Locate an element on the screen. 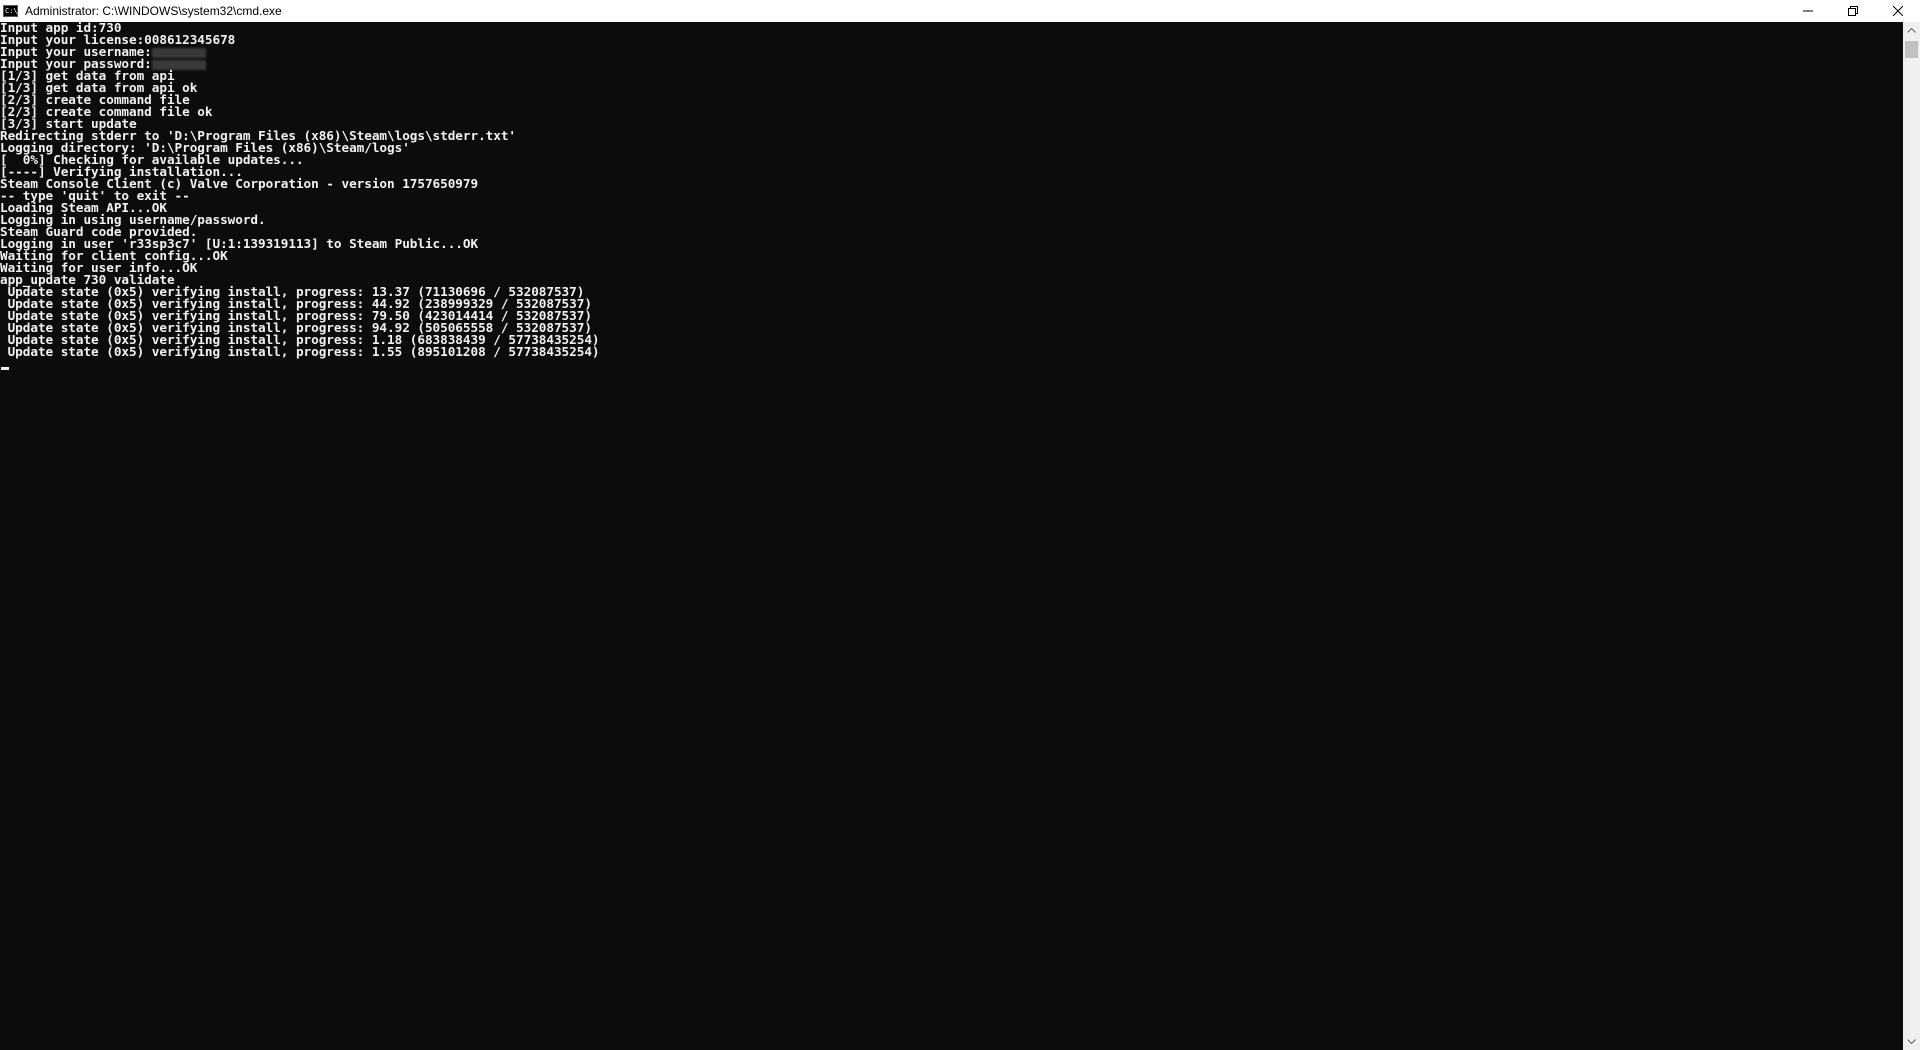 Image resolution: width=1920 pixels, height=1050 pixels. scroll-down-arrow-icon is located at coordinates (1911, 1041).